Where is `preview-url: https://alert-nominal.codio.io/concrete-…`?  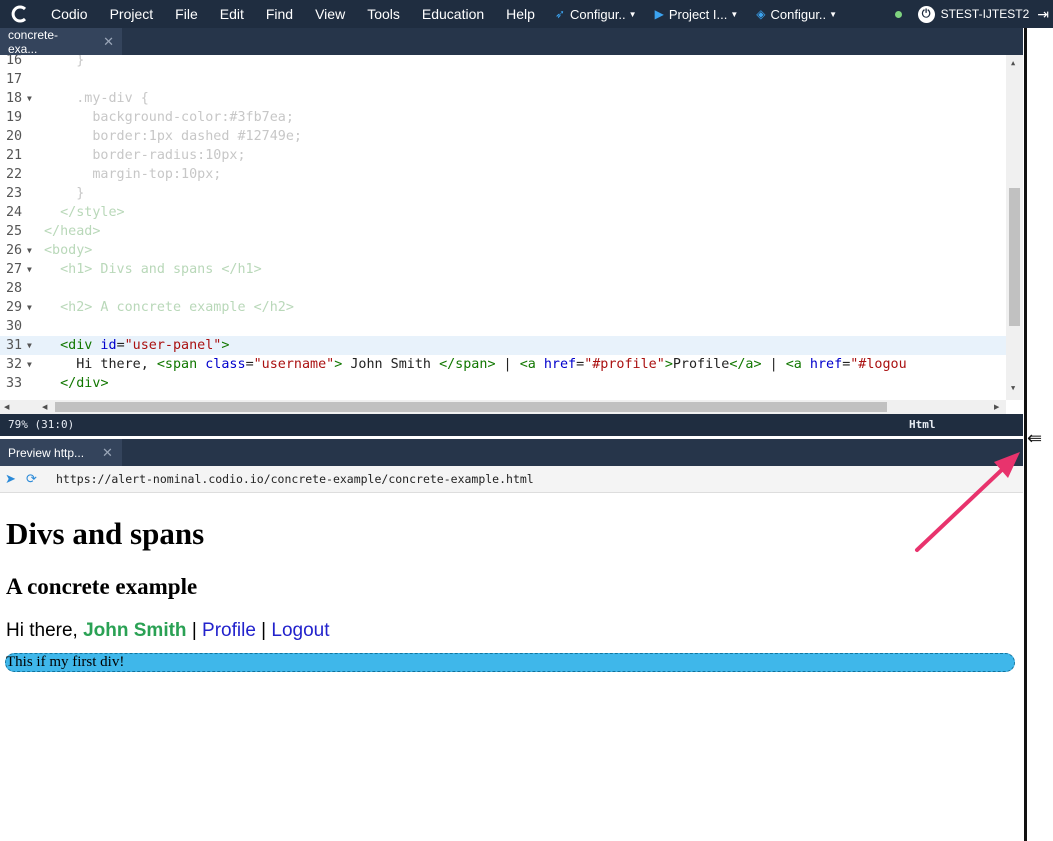 preview-url: https://alert-nominal.codio.io/concrete-… is located at coordinates (295, 479).